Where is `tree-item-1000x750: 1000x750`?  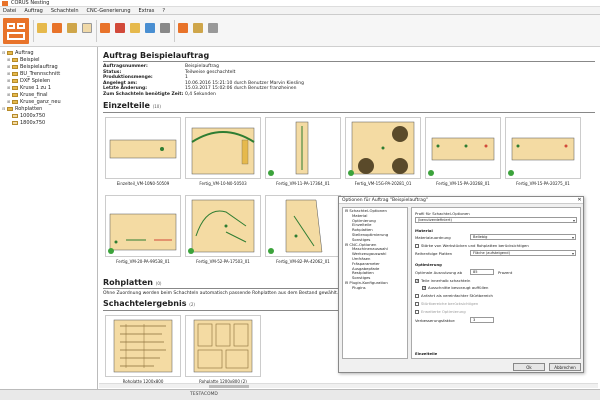
tree-item-1000x750: 1000x750 is located at coordinates (48, 115).